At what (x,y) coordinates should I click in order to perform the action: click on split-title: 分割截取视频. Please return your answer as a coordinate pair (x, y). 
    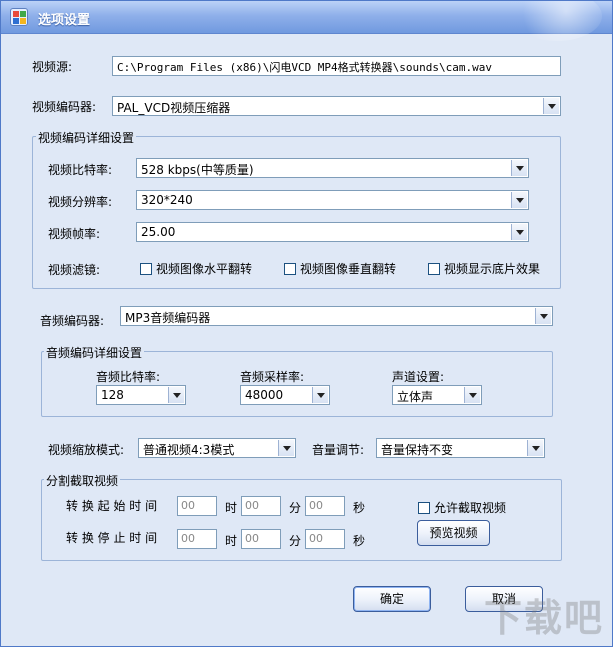
    Looking at the image, I should click on (82, 480).